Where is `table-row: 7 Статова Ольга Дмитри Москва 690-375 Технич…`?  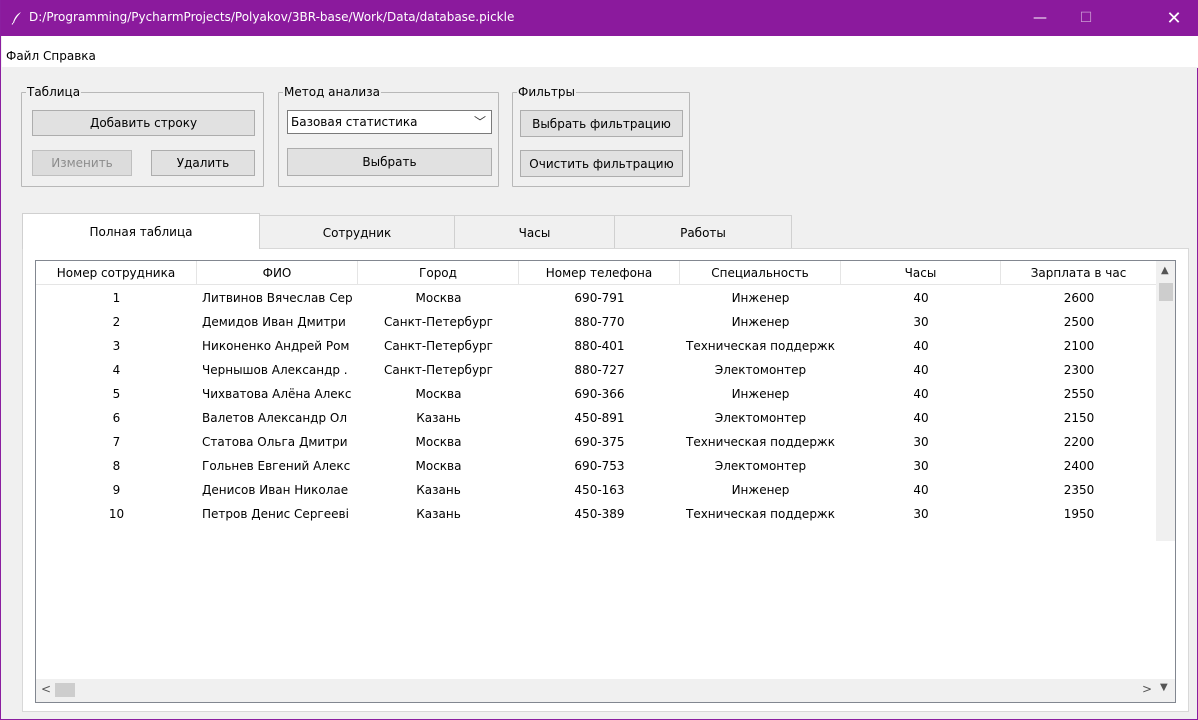
table-row: 7 Статова Ольга Дмитри Москва 690-375 Технич… is located at coordinates (596, 442).